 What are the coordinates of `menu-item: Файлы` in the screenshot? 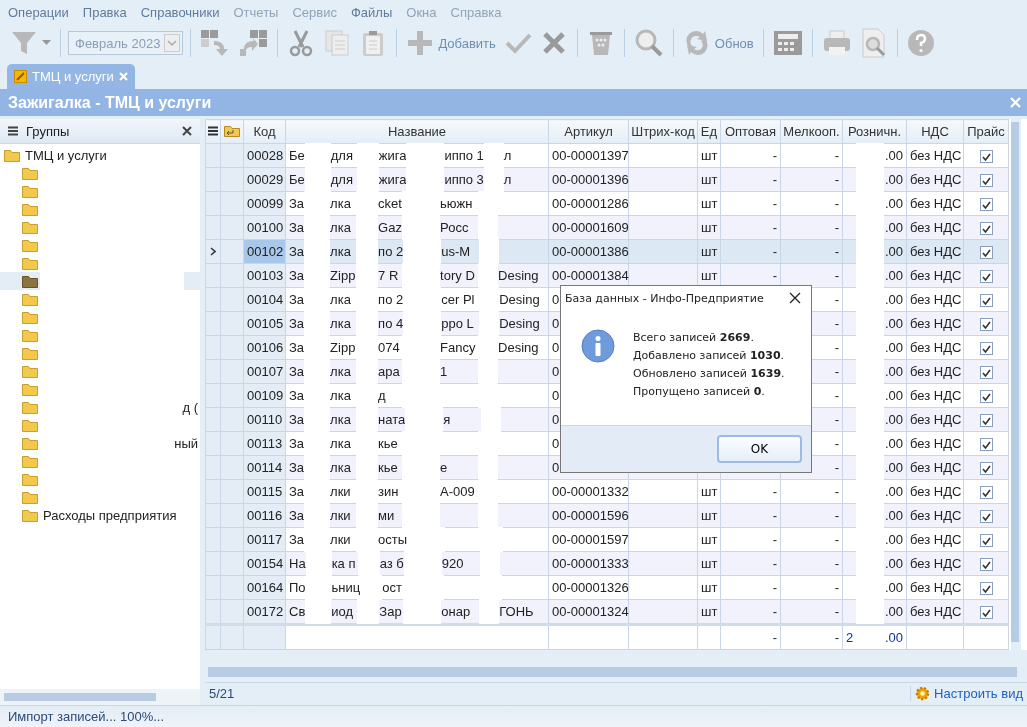 It's located at (371, 12).